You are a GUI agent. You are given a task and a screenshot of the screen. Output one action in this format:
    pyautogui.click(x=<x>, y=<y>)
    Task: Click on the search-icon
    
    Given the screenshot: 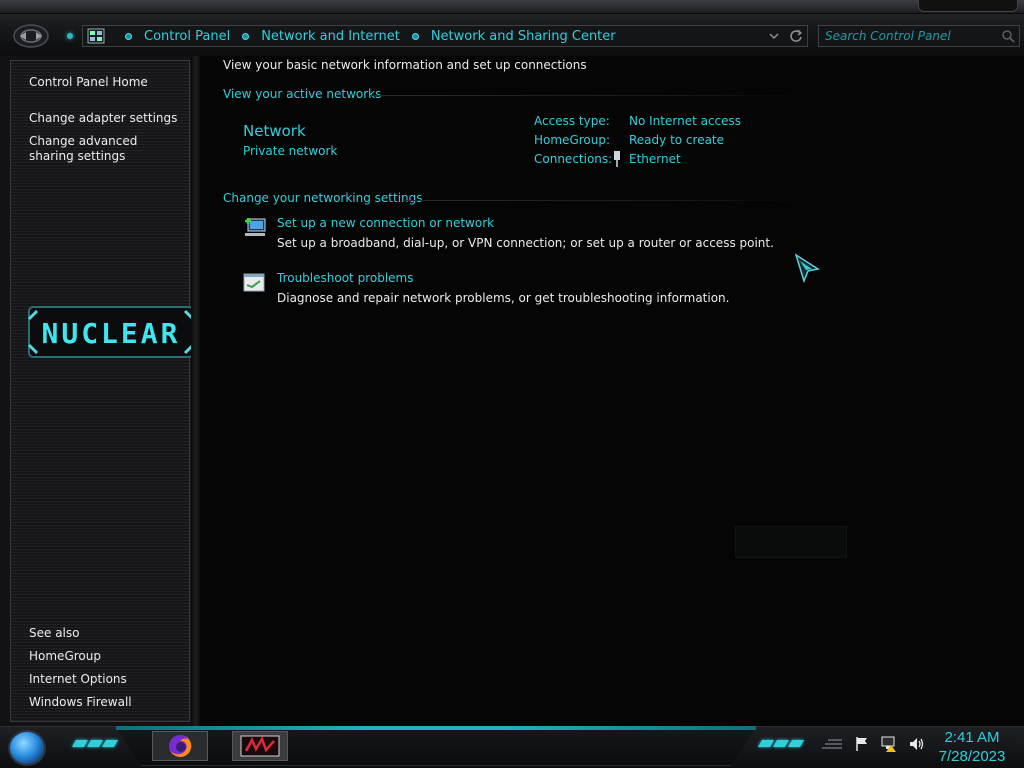 What is the action you would take?
    pyautogui.click(x=1008, y=36)
    